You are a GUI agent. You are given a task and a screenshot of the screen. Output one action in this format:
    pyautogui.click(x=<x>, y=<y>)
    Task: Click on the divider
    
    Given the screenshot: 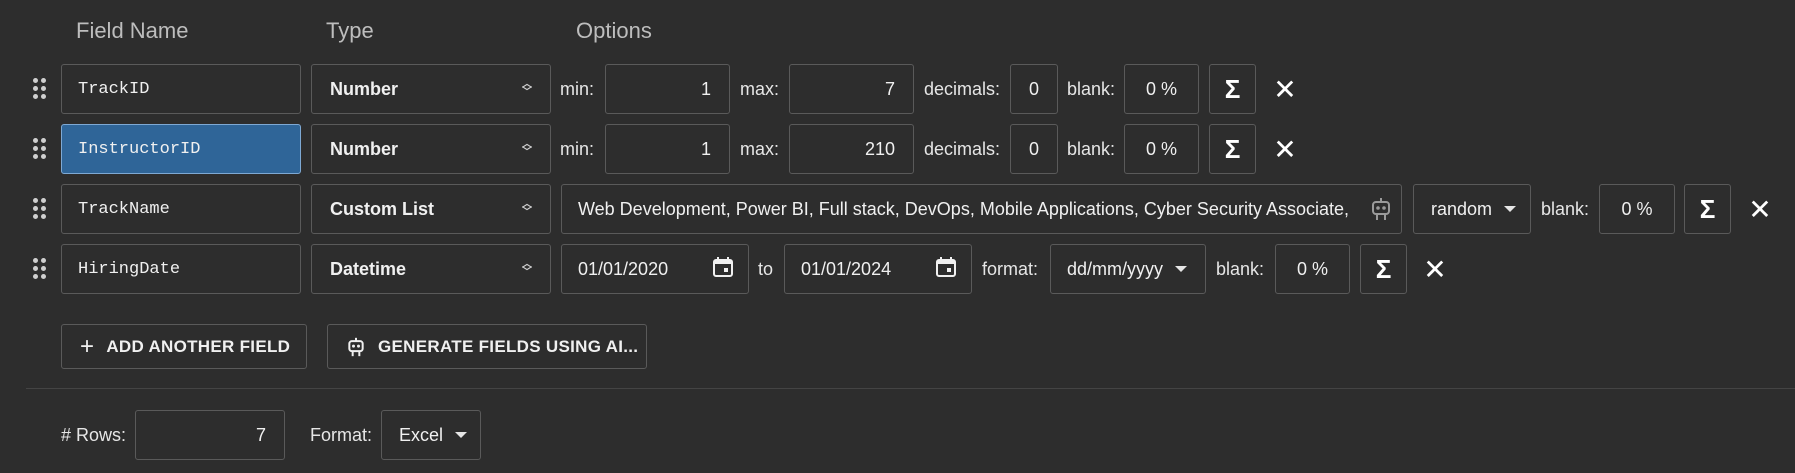 What is the action you would take?
    pyautogui.click(x=910, y=388)
    